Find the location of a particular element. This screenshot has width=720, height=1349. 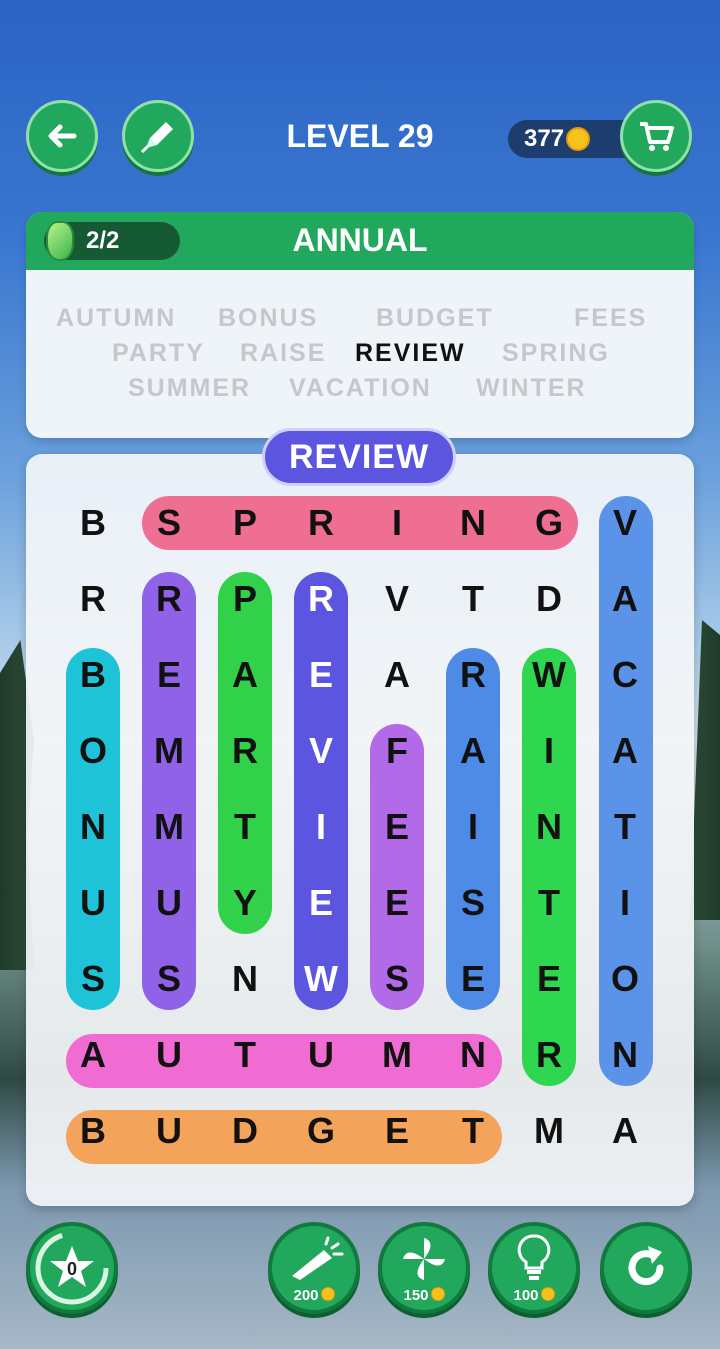

refresh-icon is located at coordinates (646, 1266).